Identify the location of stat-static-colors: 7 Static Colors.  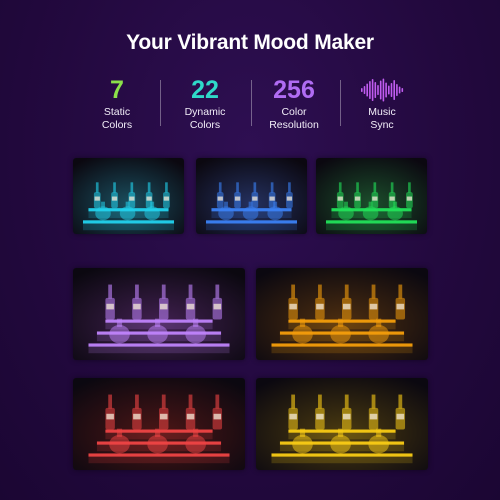
(117, 104).